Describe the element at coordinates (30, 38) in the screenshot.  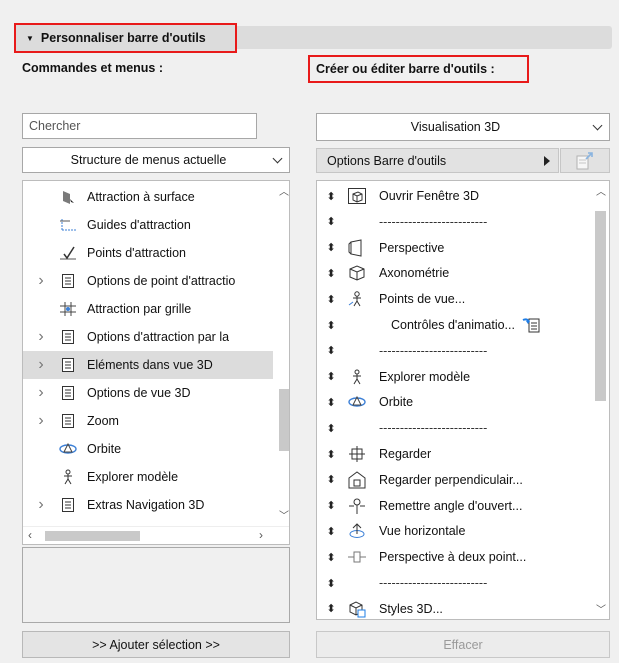
I see `collapse-triangle-icon: ▼` at that location.